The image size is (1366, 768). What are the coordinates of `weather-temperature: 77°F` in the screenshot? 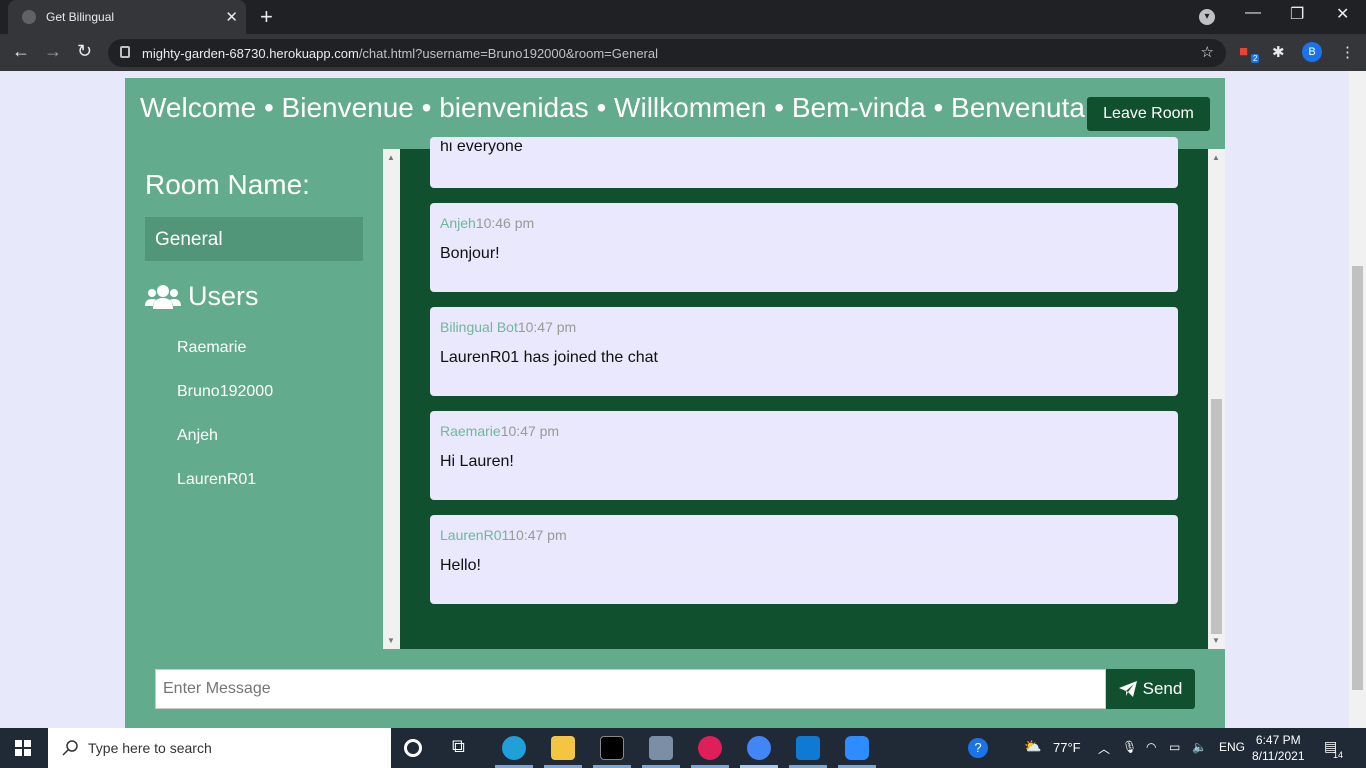 It's located at (1067, 747).